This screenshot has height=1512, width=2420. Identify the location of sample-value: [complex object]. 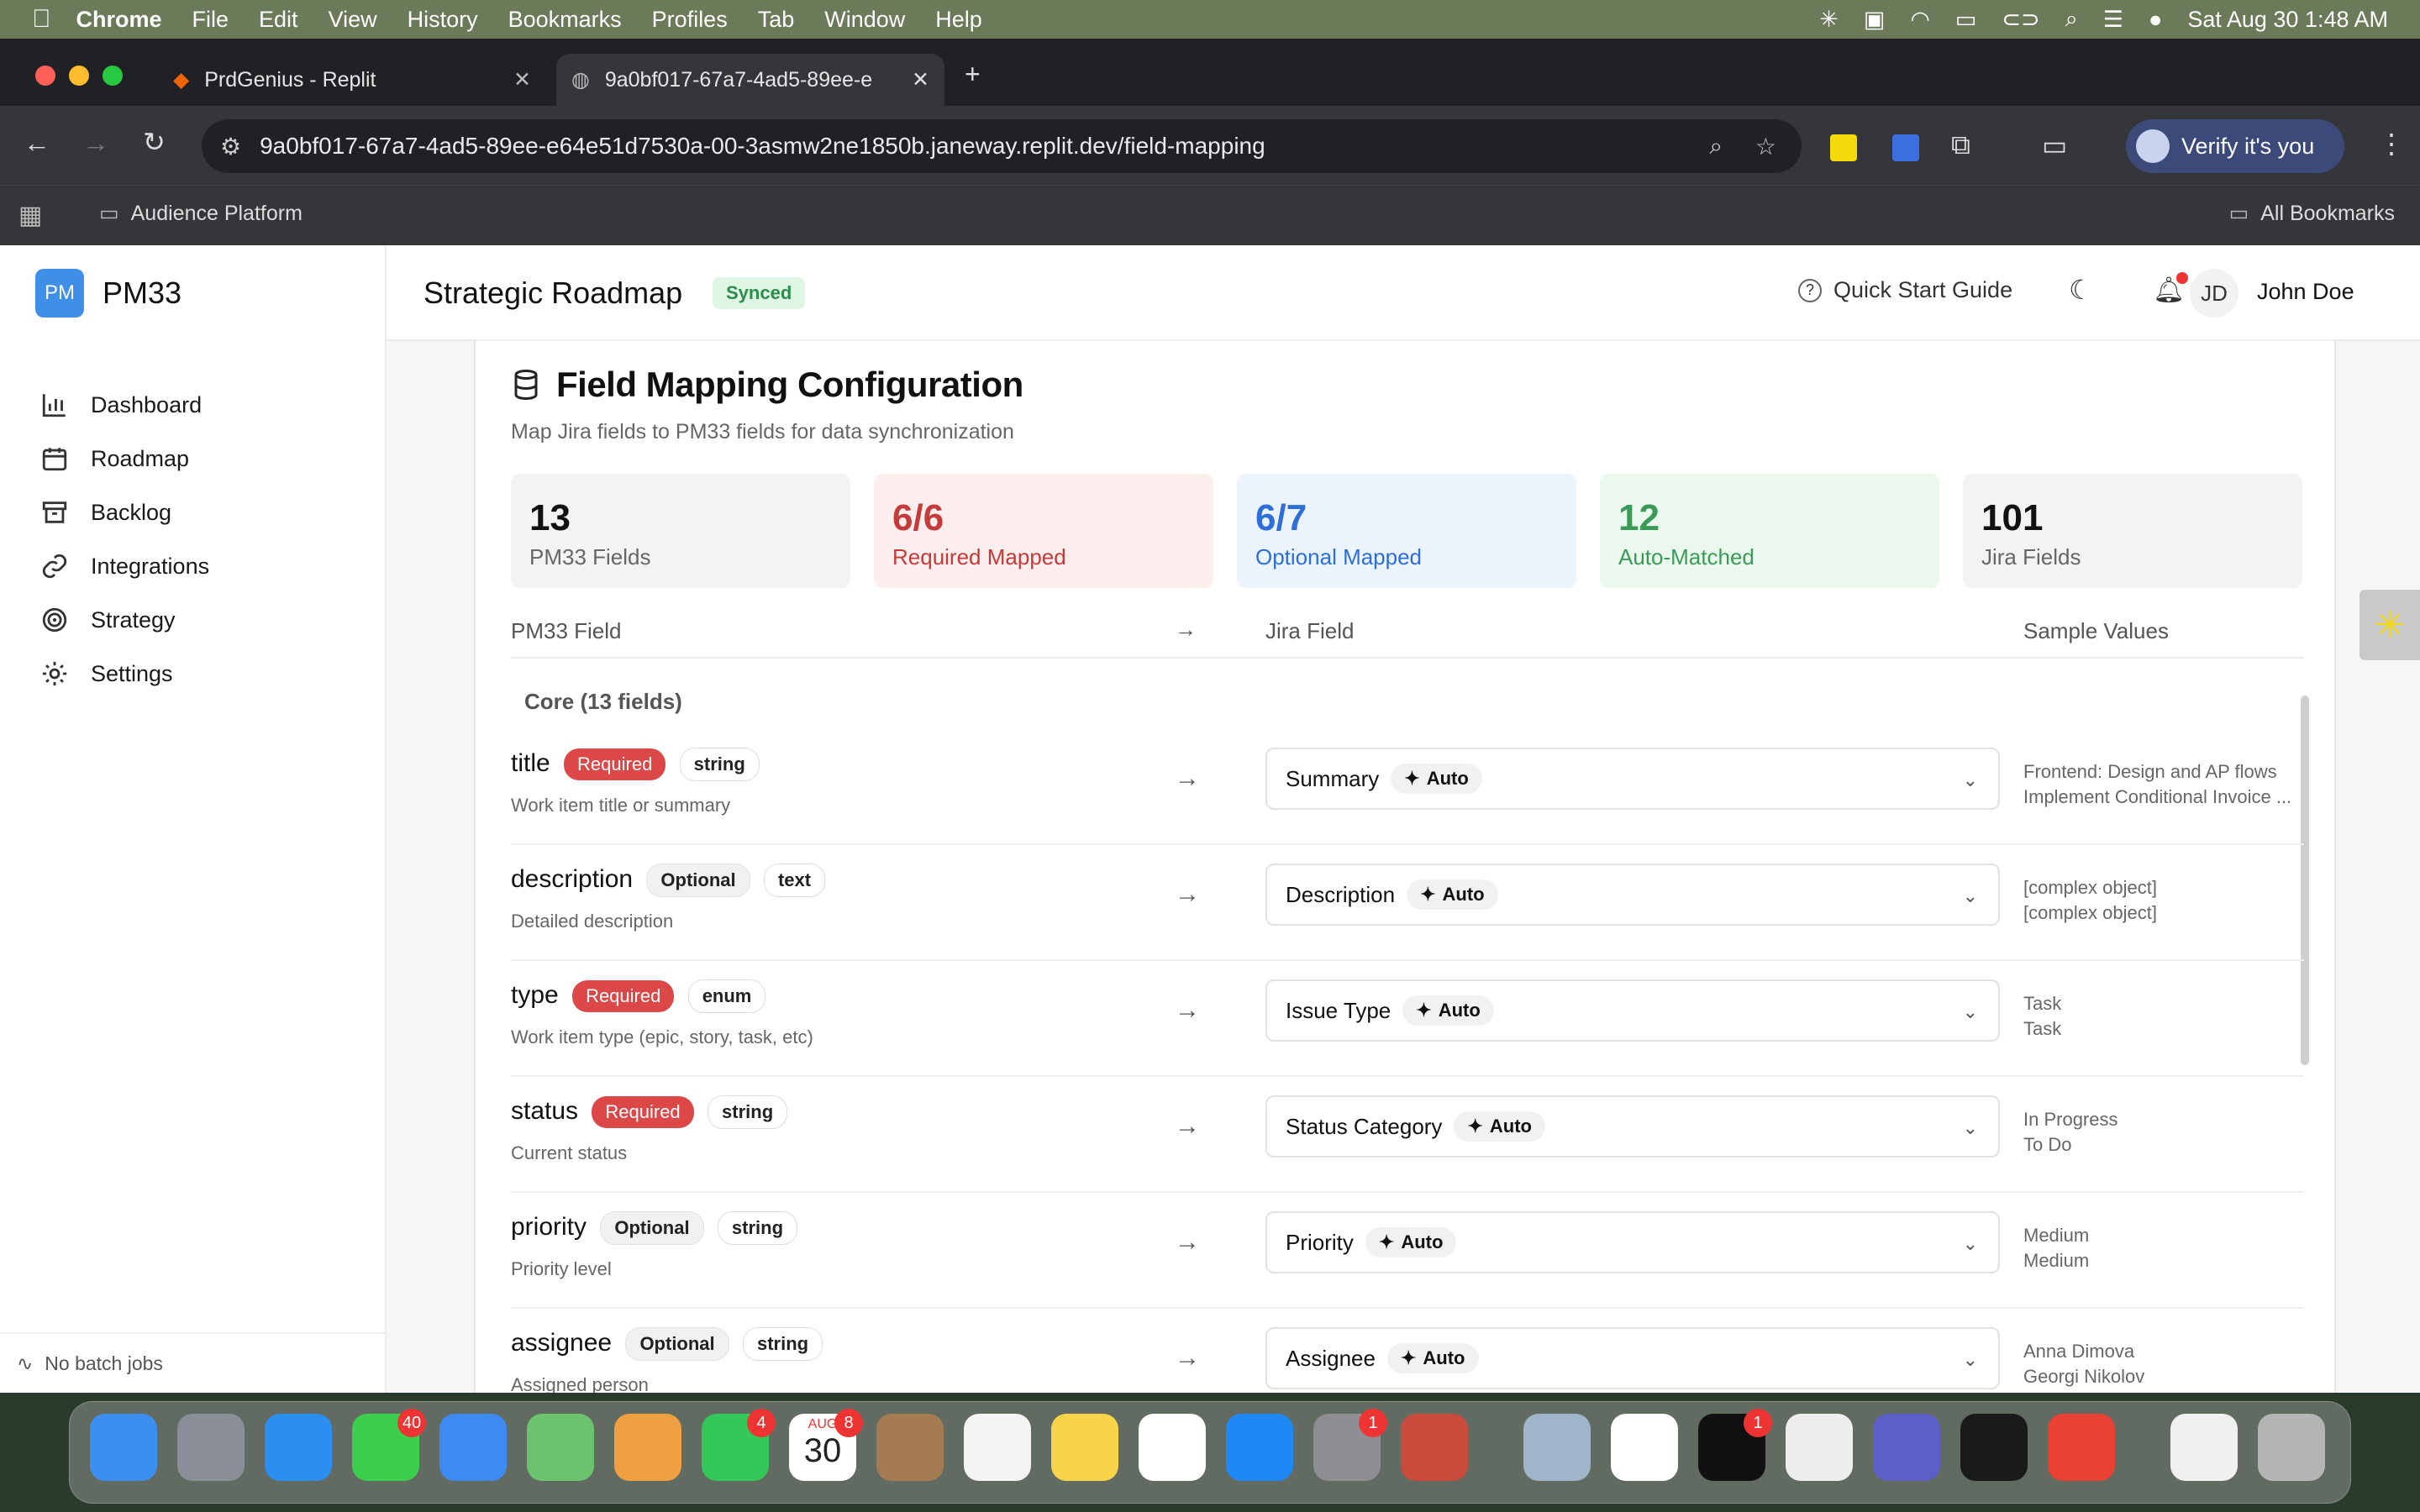
(2090, 887).